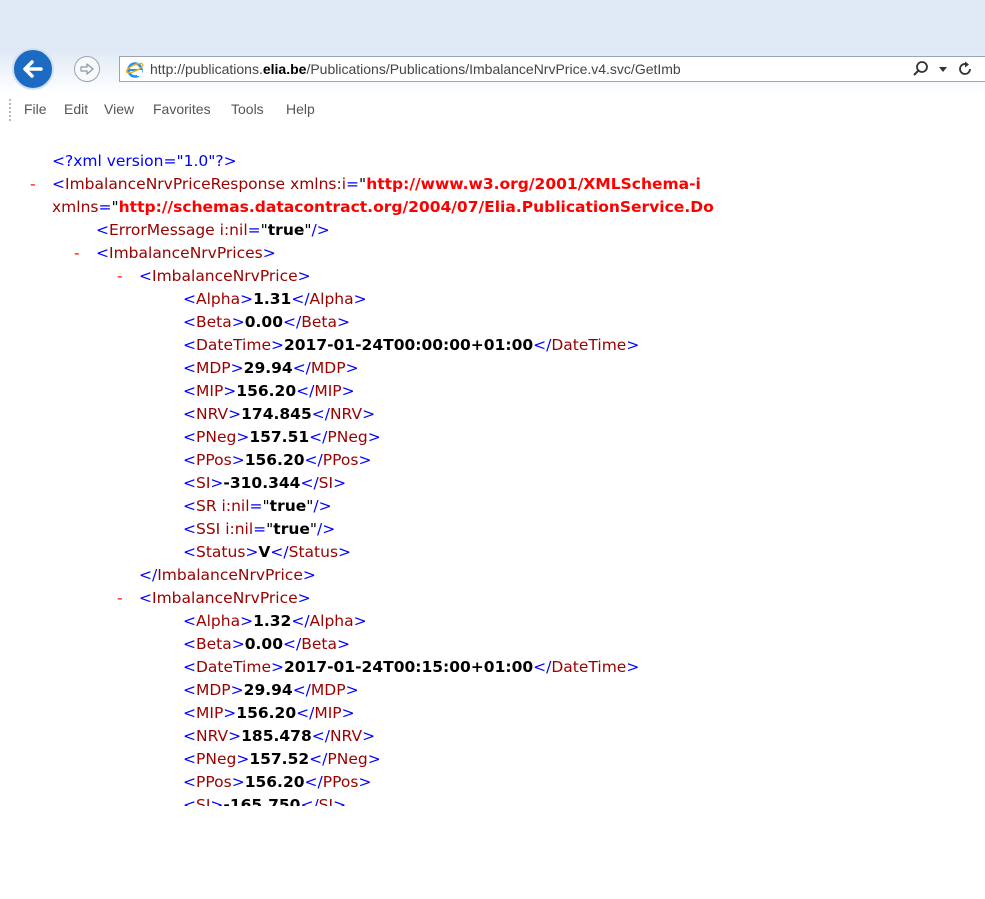 This screenshot has width=985, height=899. I want to click on record-1-close-tag: </ImbalanceNrvPrice>, so click(227, 575).